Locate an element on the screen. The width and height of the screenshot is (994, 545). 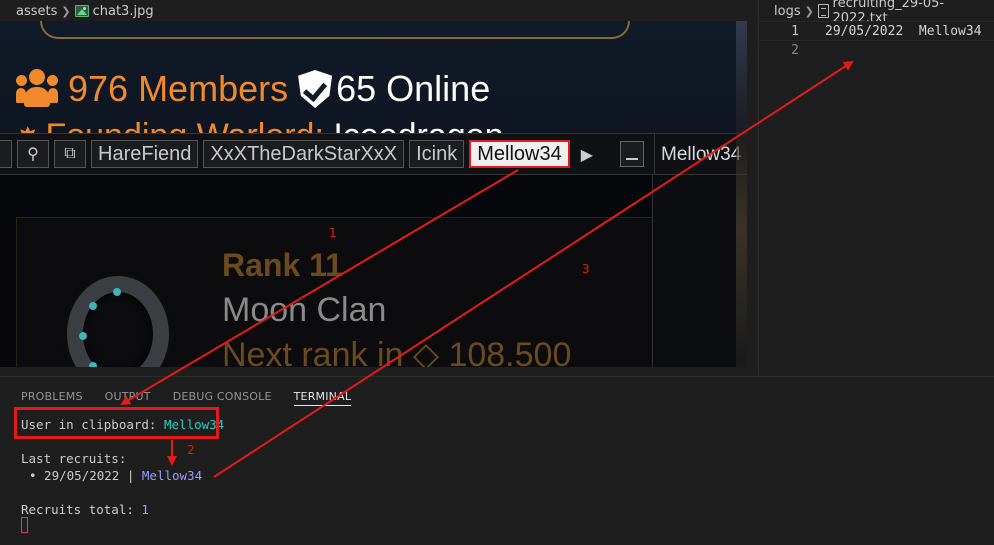
line-number: 2 is located at coordinates (795, 50).